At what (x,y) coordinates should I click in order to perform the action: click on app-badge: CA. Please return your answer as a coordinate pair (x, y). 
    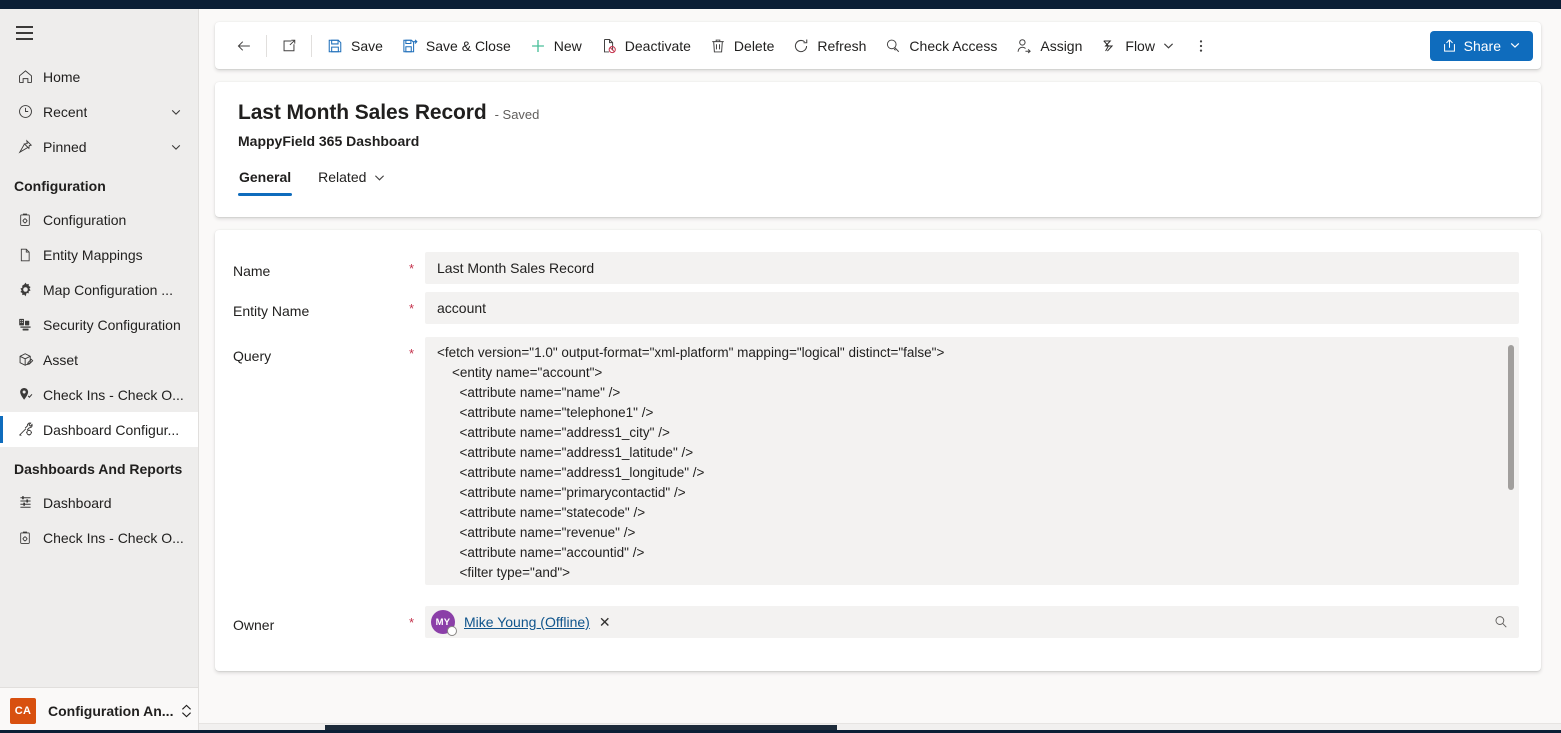
    Looking at the image, I should click on (23, 710).